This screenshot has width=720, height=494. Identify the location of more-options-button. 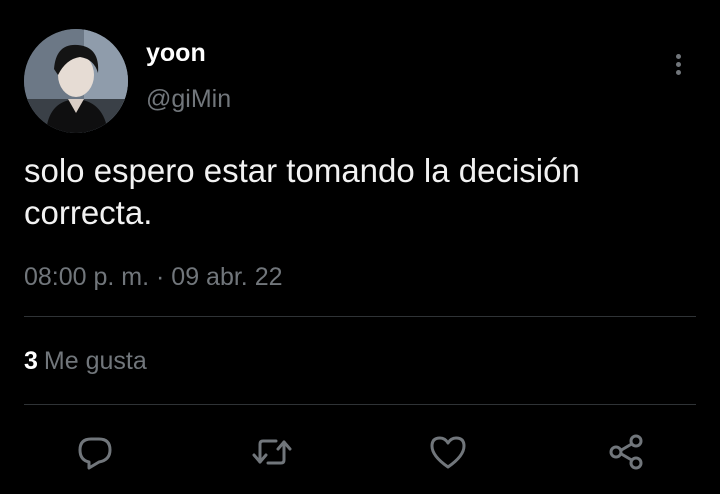
(678, 64).